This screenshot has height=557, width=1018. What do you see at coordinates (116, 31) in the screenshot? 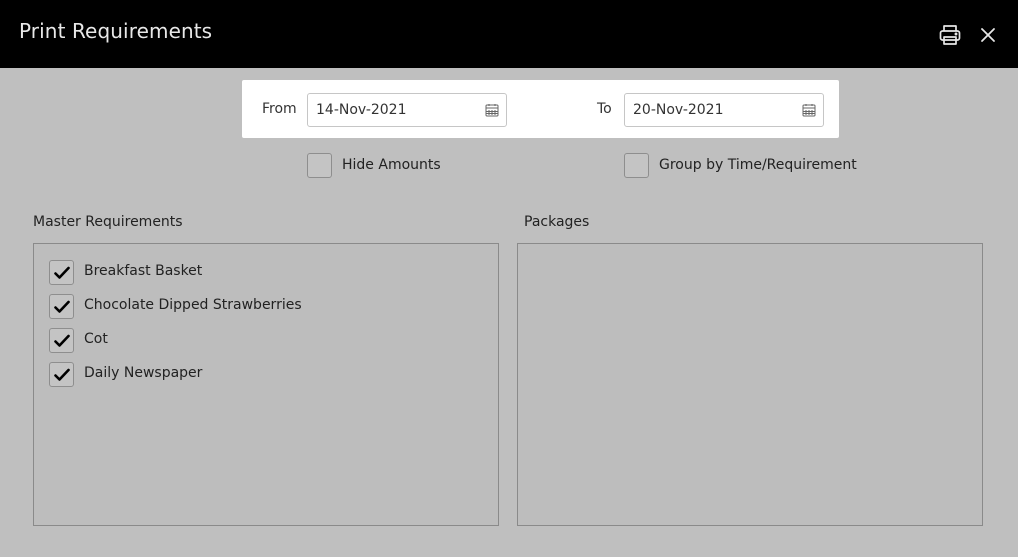
I see `dialog-title: Print Requirements` at bounding box center [116, 31].